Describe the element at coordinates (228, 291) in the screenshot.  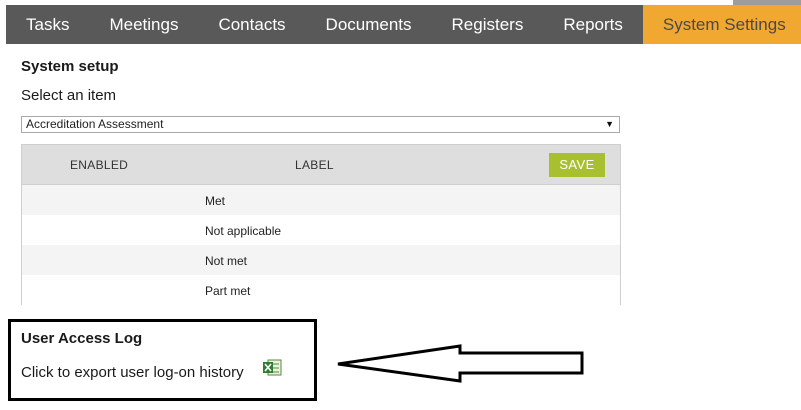
I see `row-label: Part met` at that location.